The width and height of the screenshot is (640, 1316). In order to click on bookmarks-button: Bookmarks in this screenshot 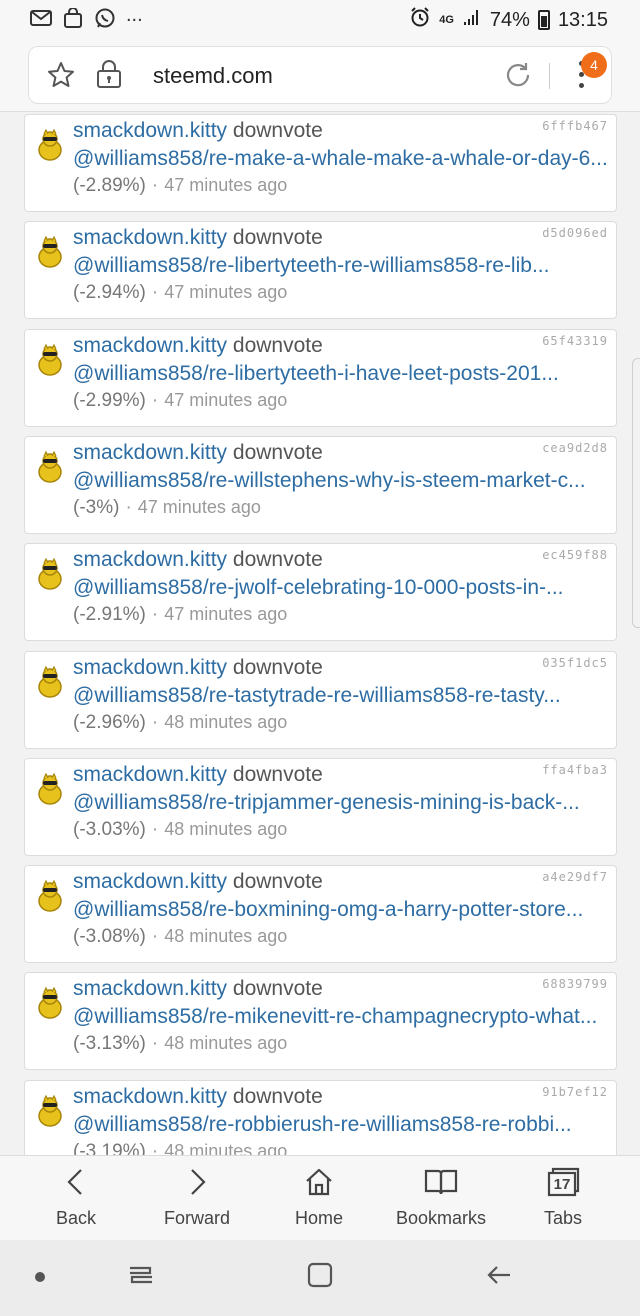, I will do `click(441, 1197)`.